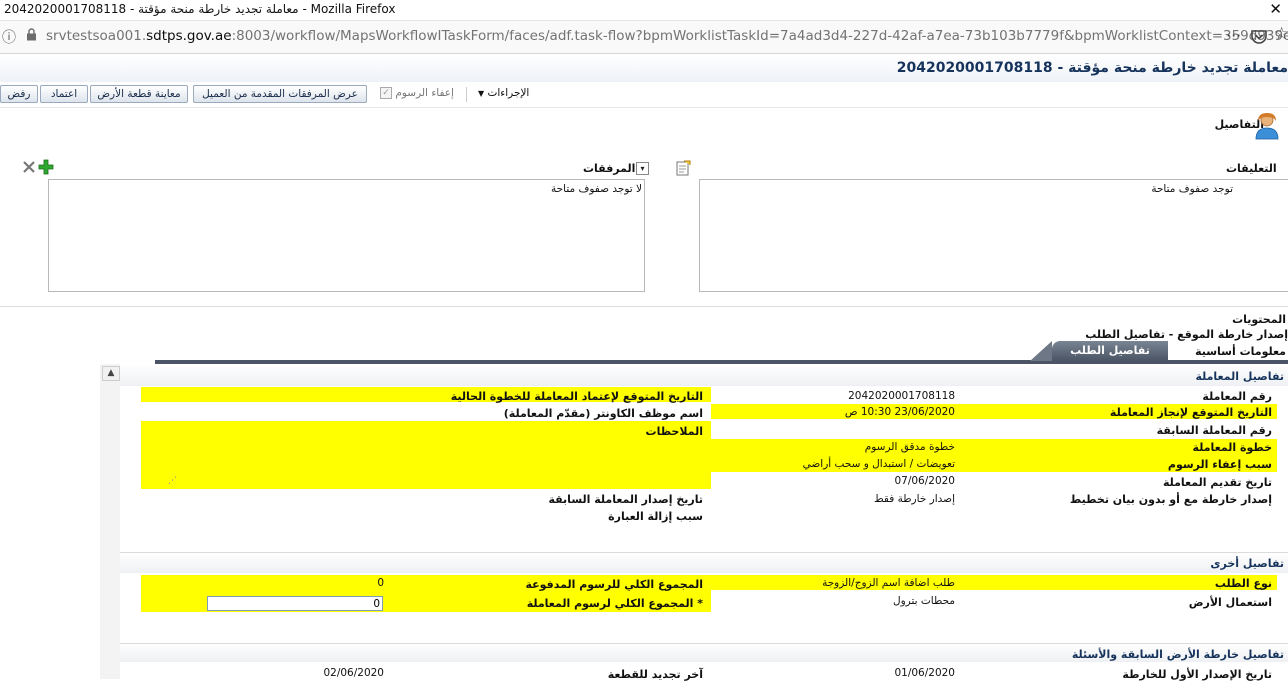 This screenshot has width=1288, height=681. I want to click on first-issue-value: 01/06/2020, so click(924, 673).